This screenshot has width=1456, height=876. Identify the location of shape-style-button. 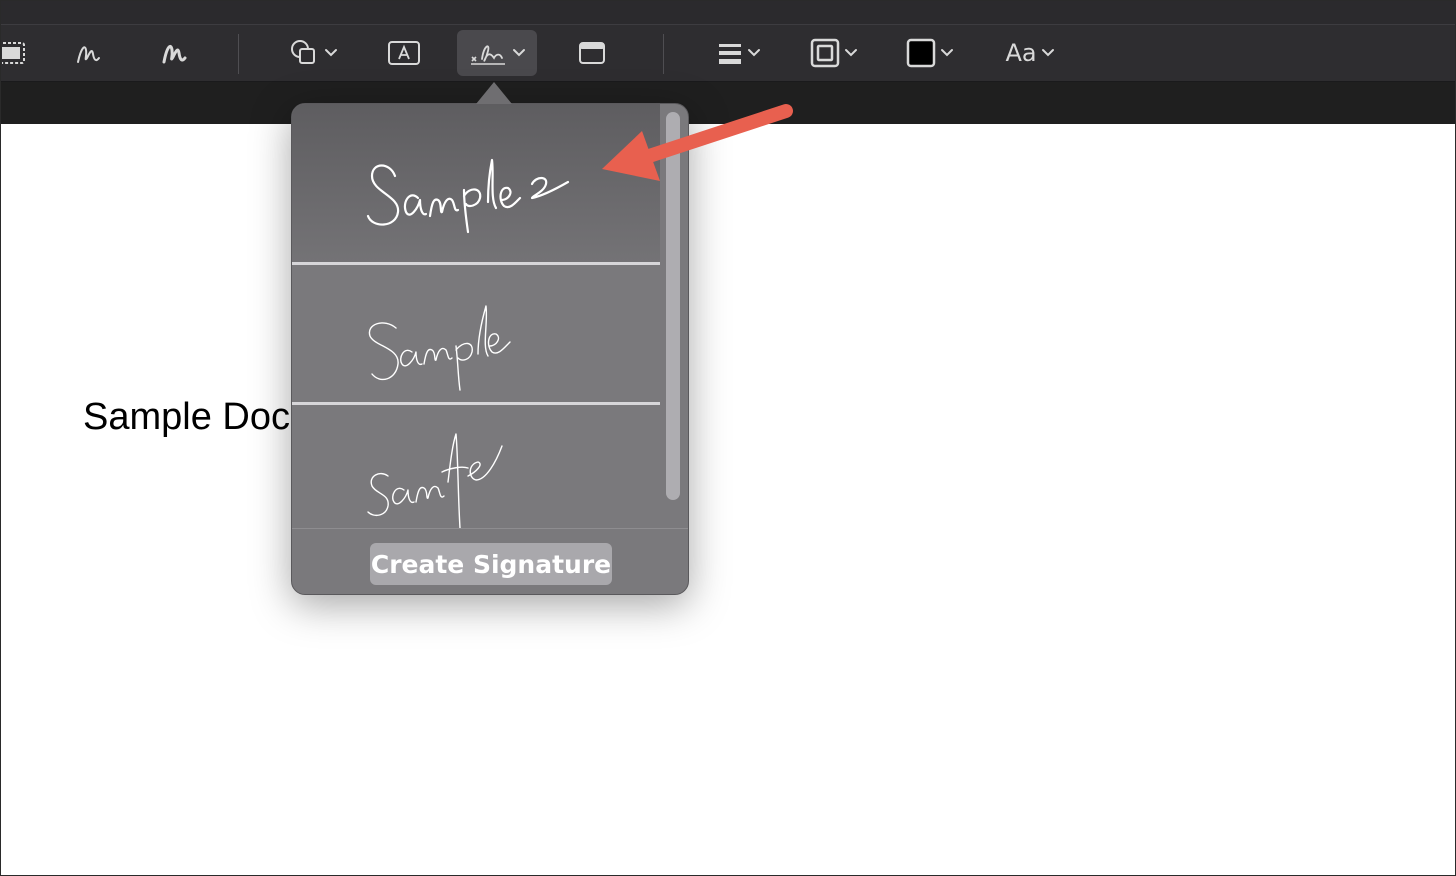
(739, 53).